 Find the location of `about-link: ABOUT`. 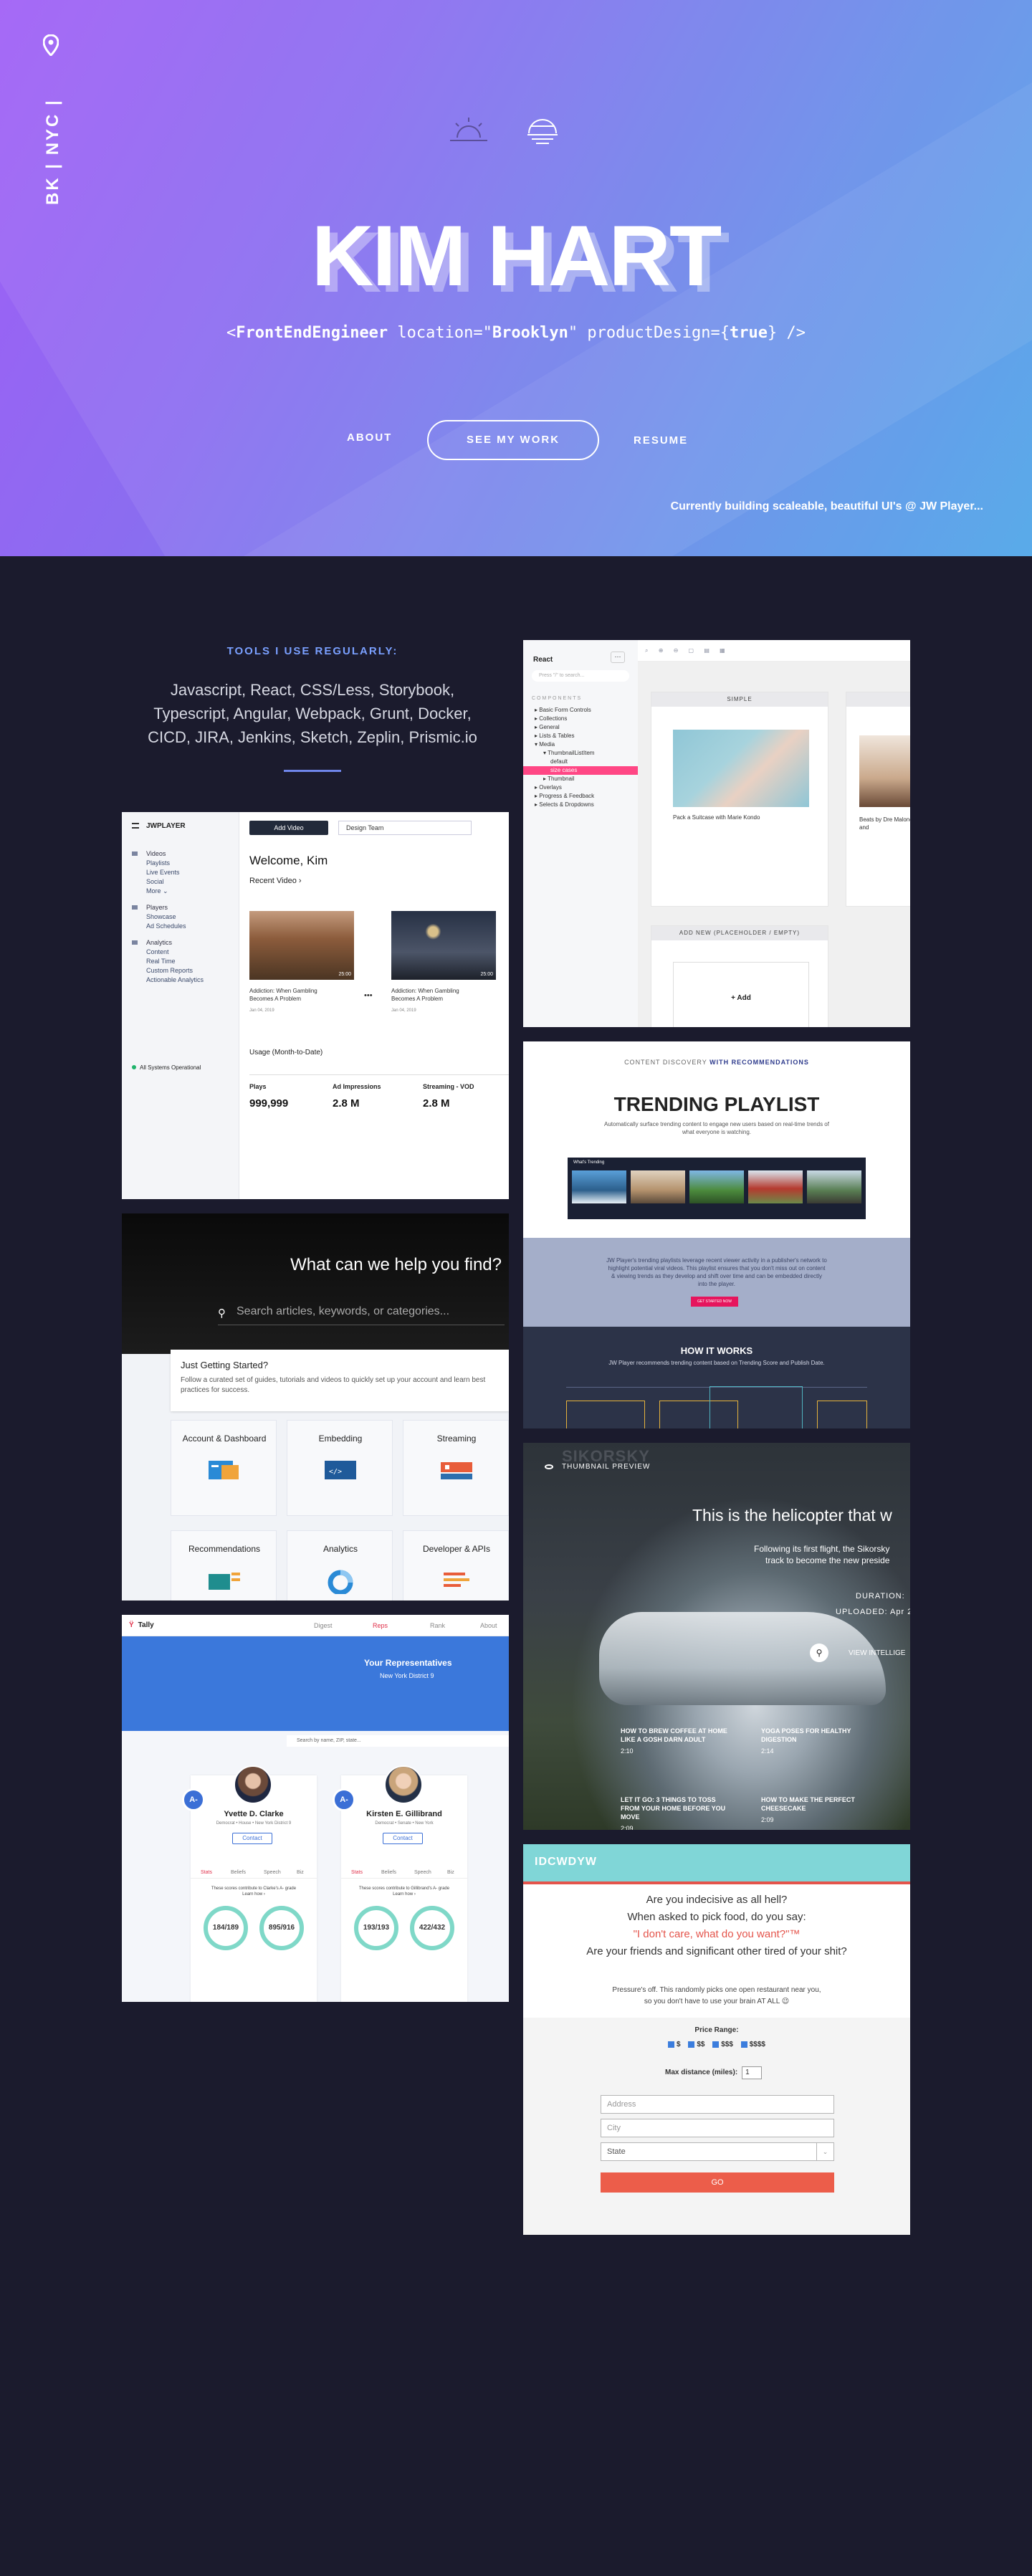

about-link: ABOUT is located at coordinates (369, 437).